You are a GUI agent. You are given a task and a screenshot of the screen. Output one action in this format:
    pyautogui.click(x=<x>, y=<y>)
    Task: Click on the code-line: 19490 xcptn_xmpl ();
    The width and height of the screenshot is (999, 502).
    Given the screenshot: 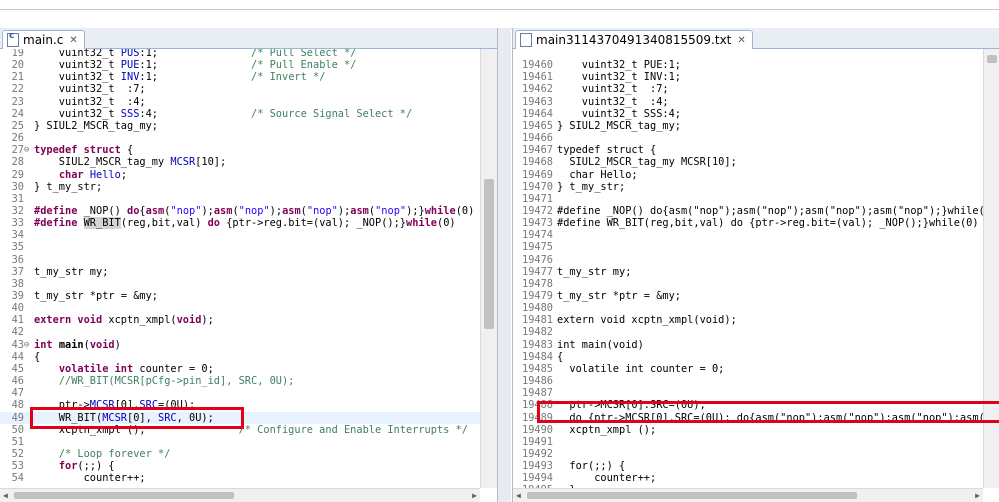 What is the action you would take?
    pyautogui.click(x=748, y=430)
    